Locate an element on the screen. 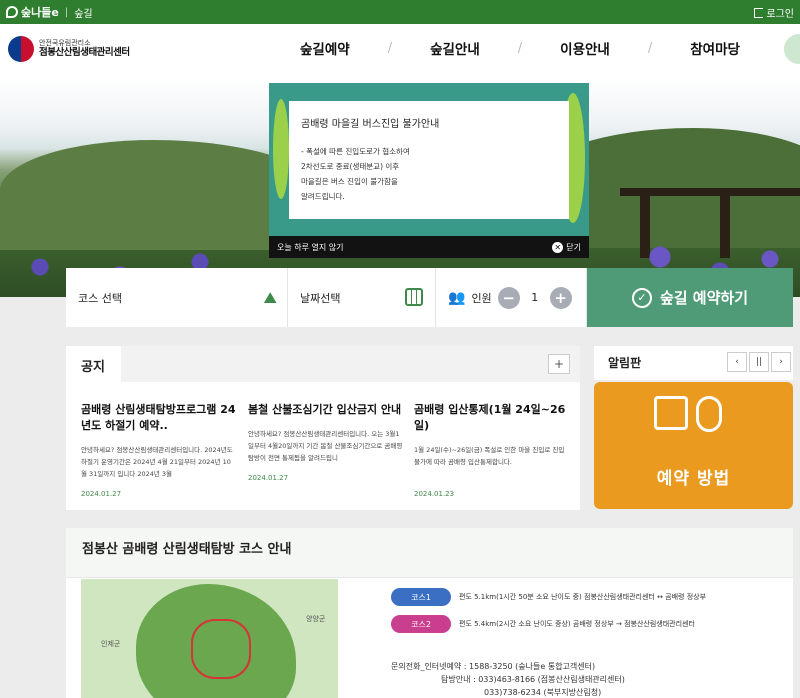 The width and height of the screenshot is (800, 698). popup-line: - 폭설에 따른 진입도로가 협소하여 is located at coordinates (355, 151).